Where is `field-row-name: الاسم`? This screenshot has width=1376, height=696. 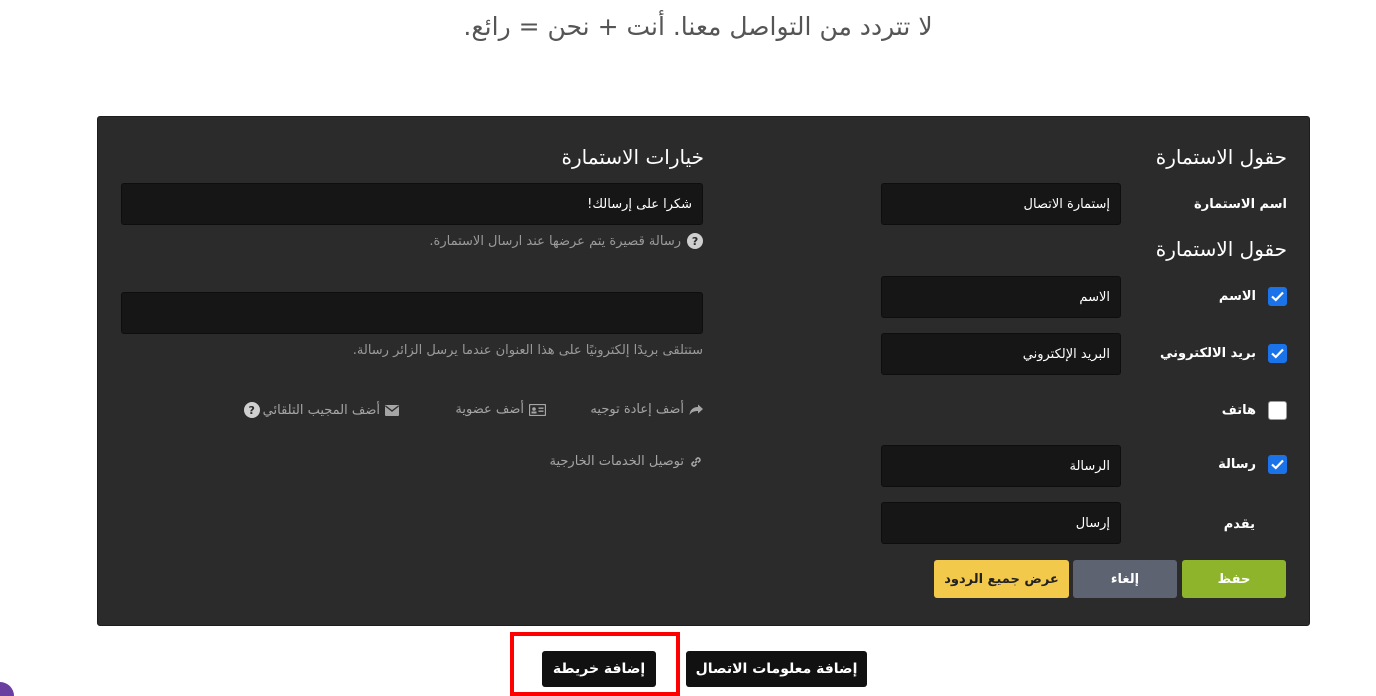 field-row-name: الاسم is located at coordinates (1253, 296).